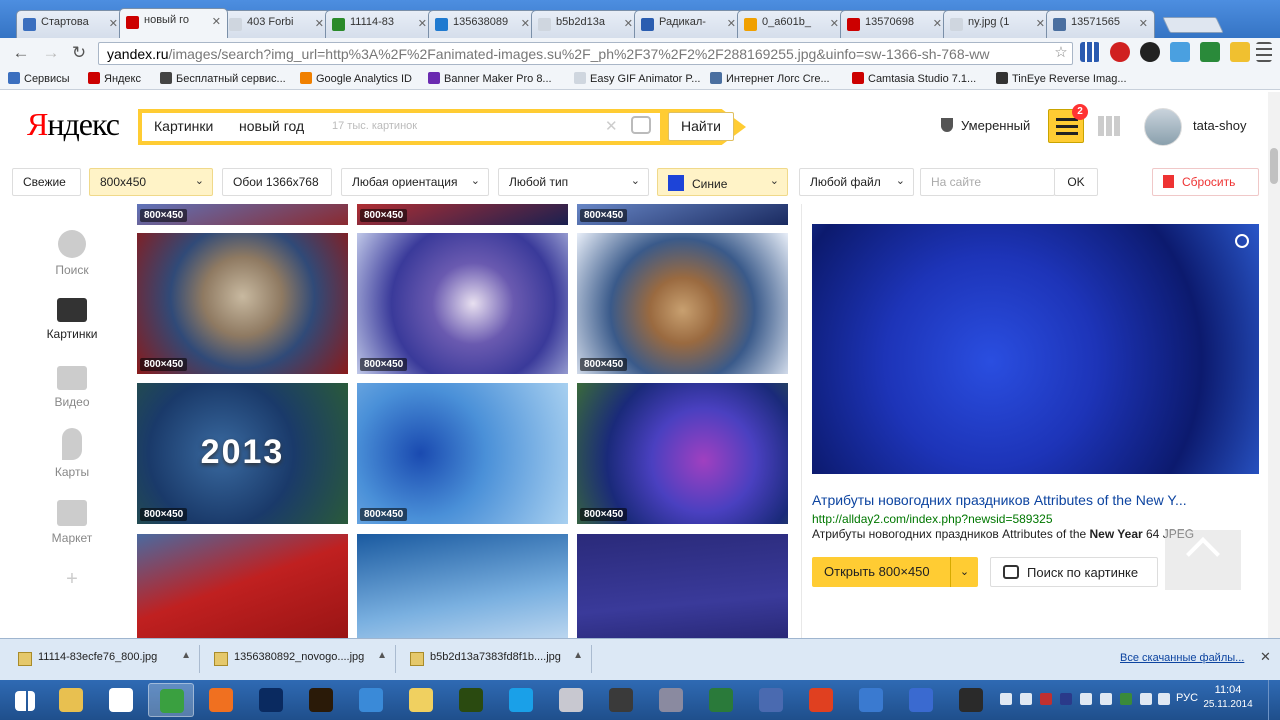 The height and width of the screenshot is (720, 1280). Describe the element at coordinates (997, 24) in the screenshot. I see `browser-tab: ny.jpg (1 ✕` at that location.